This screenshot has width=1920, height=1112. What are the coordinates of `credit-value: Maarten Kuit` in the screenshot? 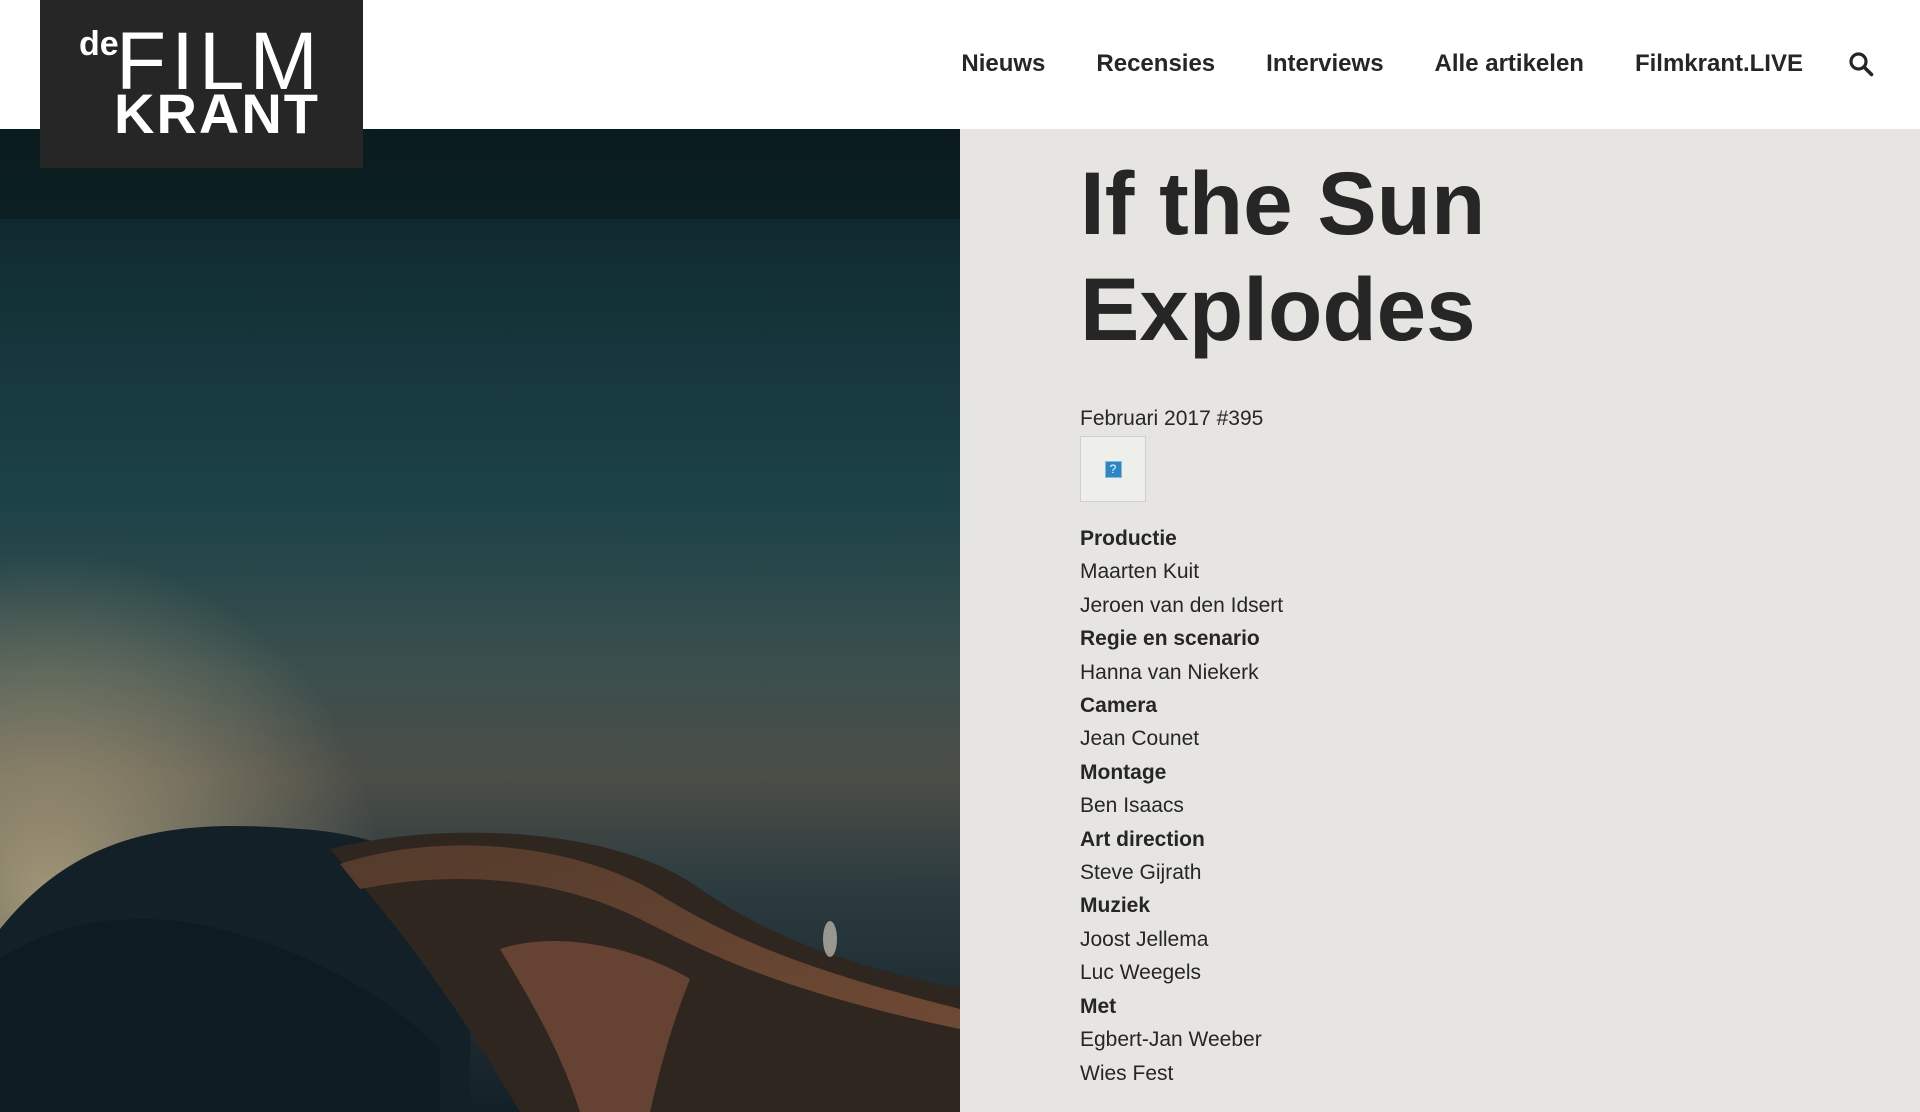 It's located at (1140, 572).